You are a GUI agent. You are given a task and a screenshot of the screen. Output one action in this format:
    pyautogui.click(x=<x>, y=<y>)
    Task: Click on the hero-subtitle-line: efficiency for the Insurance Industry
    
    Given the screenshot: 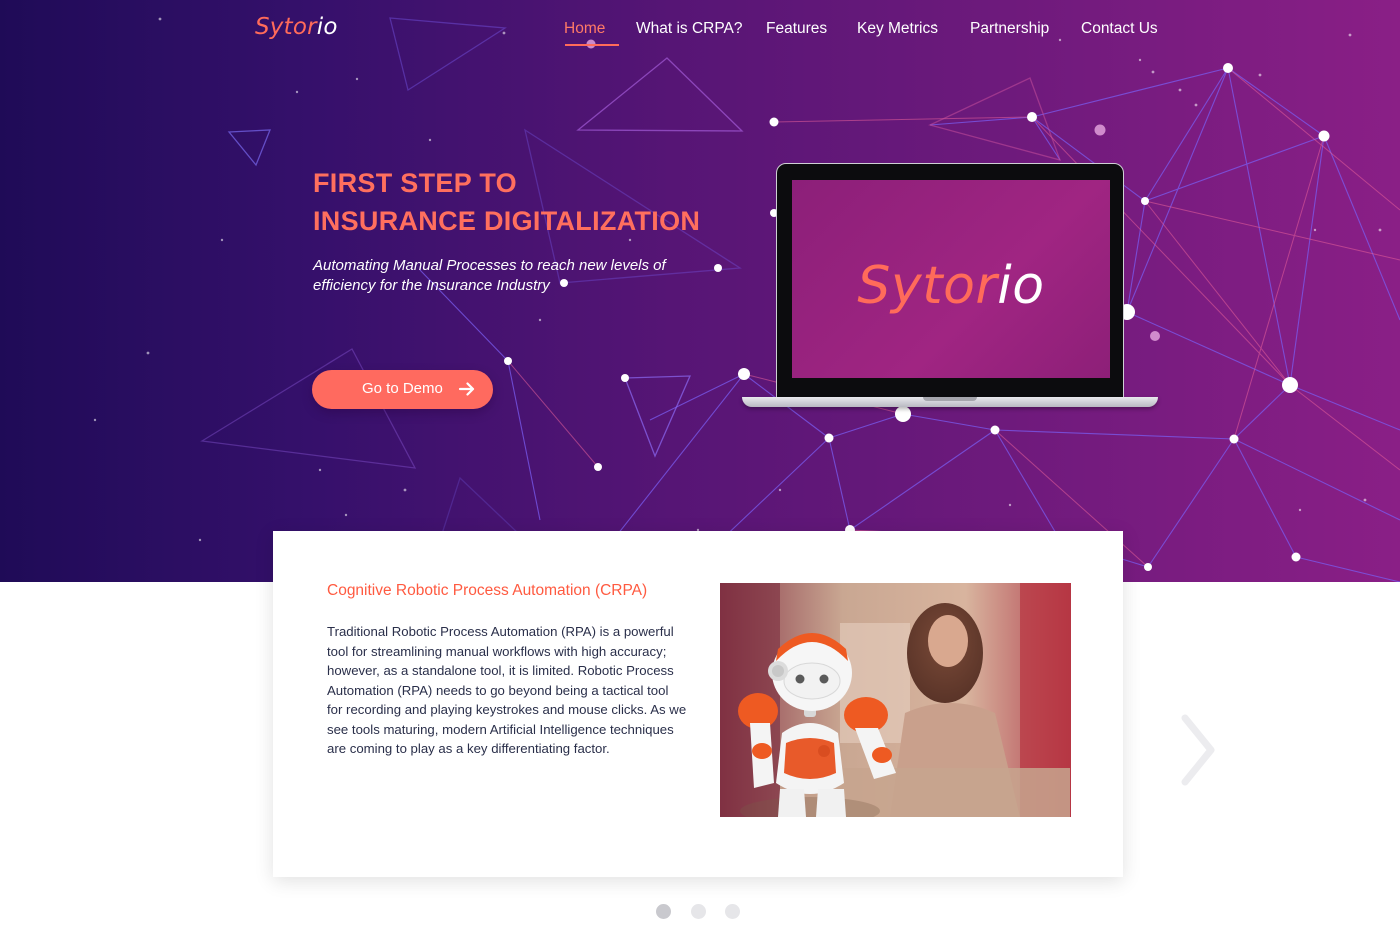 What is the action you would take?
    pyautogui.click(x=431, y=285)
    